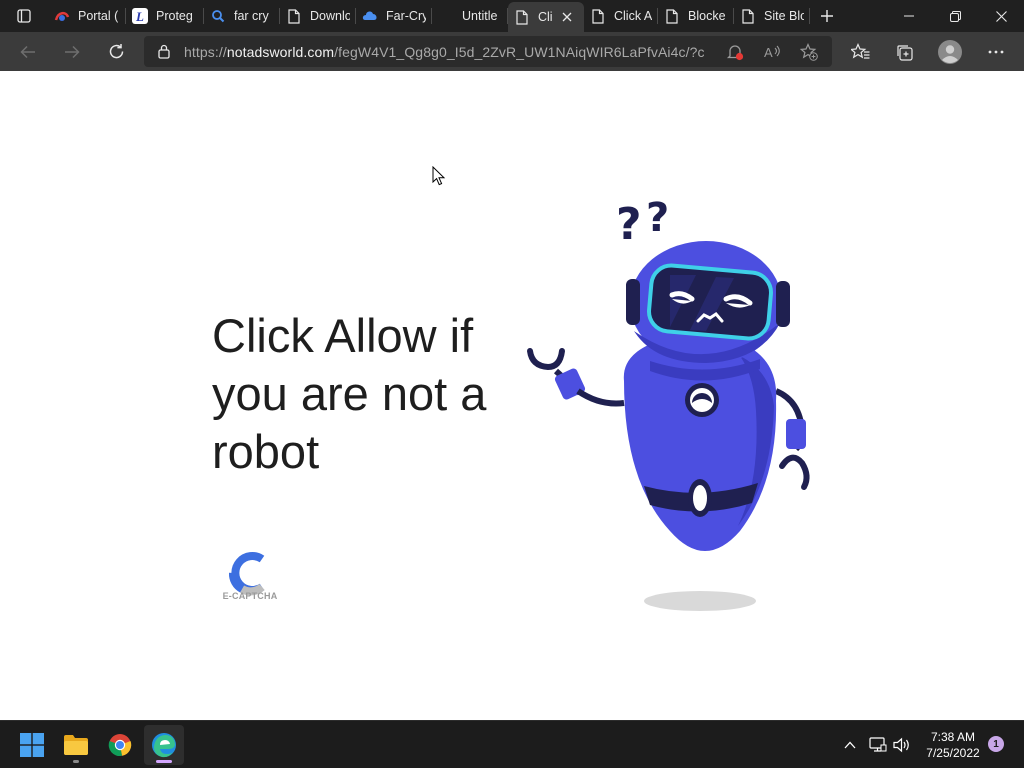  I want to click on tab-click-active: Cli, so click(546, 17).